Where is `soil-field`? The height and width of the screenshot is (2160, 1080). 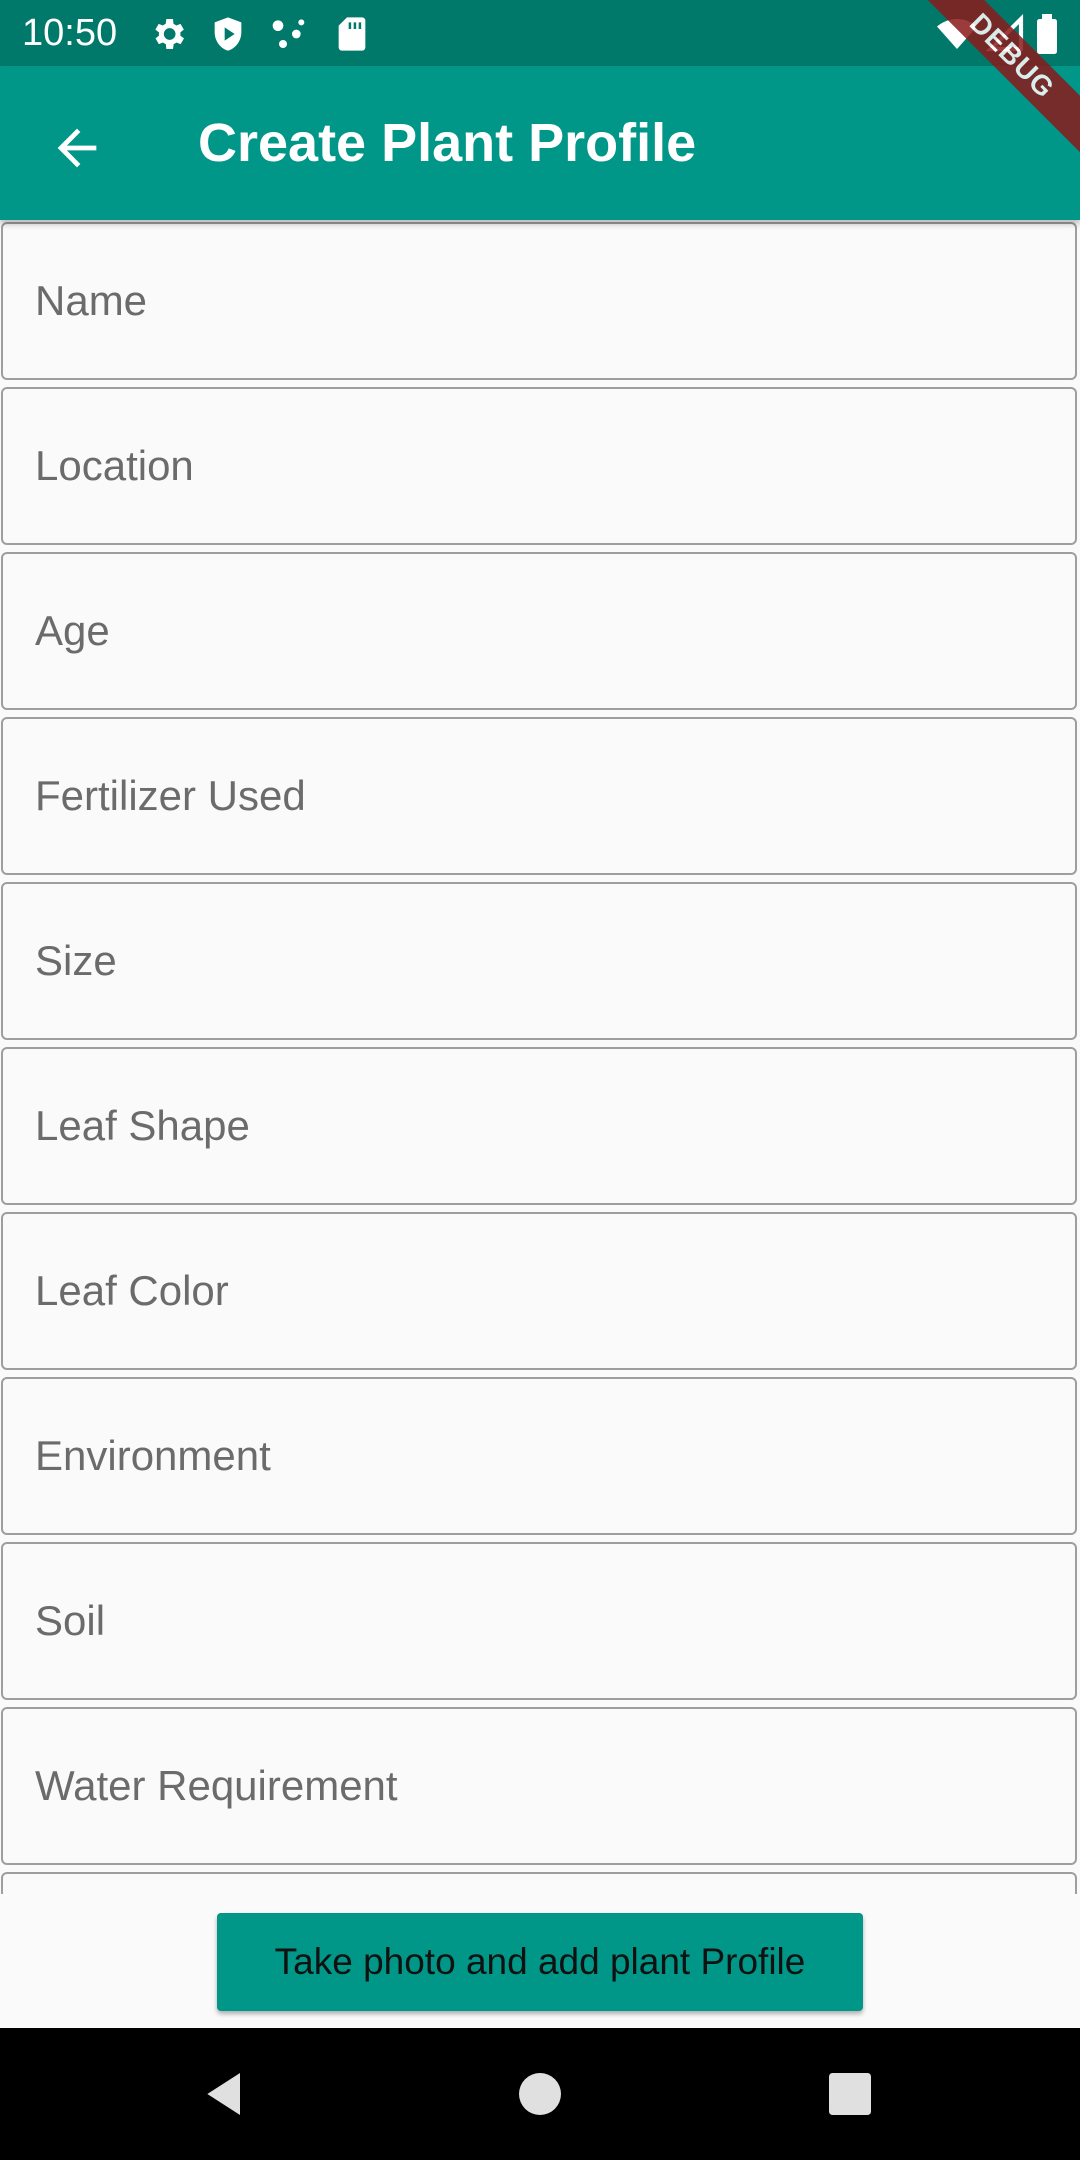 soil-field is located at coordinates (539, 1621).